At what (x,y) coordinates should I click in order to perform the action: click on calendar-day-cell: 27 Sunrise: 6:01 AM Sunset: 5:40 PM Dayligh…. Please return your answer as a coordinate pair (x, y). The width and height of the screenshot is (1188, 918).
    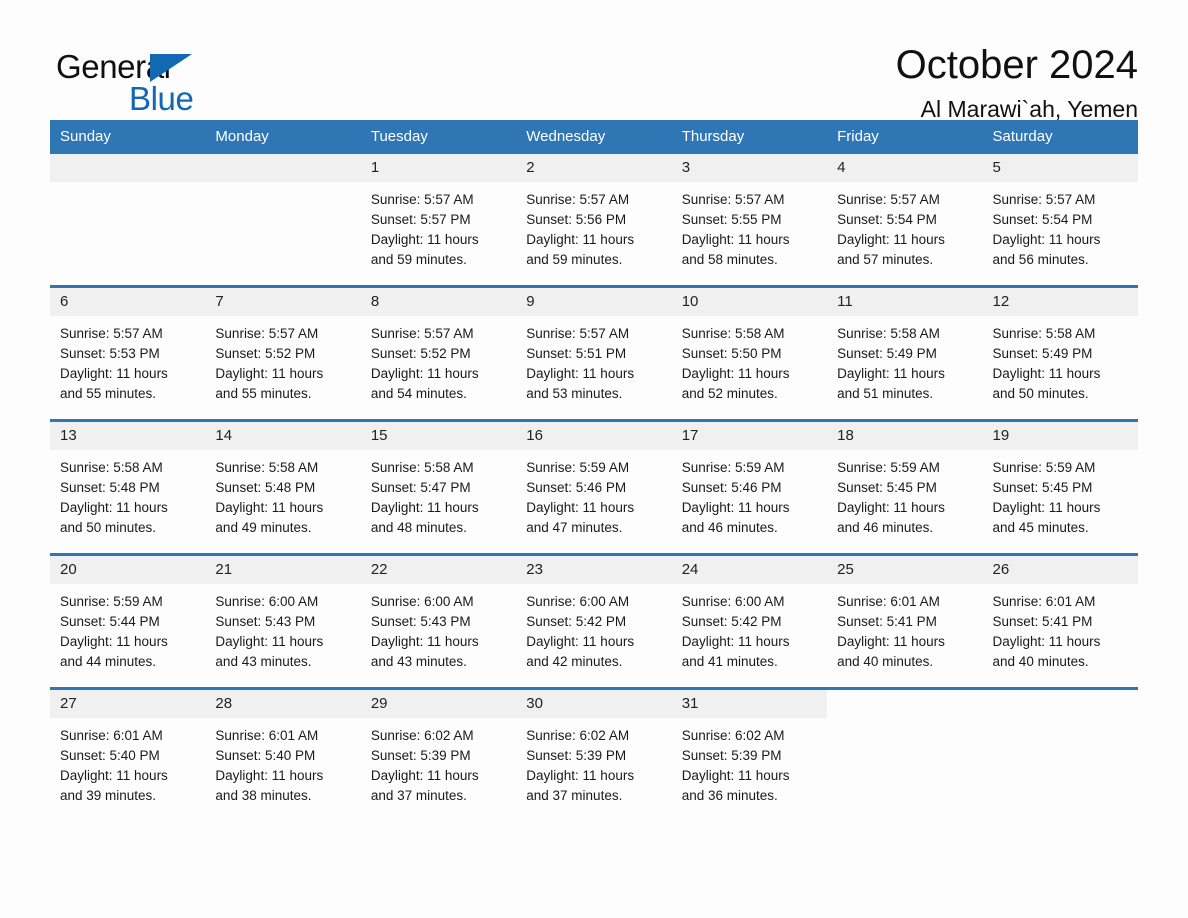
    Looking at the image, I should click on (128, 755).